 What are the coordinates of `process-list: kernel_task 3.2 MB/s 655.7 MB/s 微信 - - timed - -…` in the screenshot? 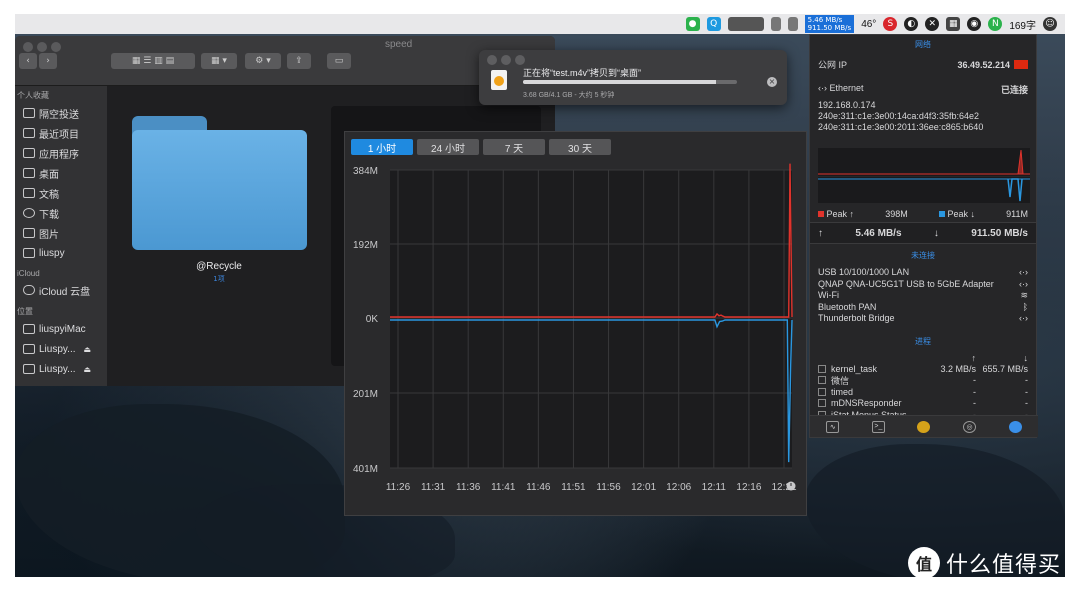 It's located at (923, 392).